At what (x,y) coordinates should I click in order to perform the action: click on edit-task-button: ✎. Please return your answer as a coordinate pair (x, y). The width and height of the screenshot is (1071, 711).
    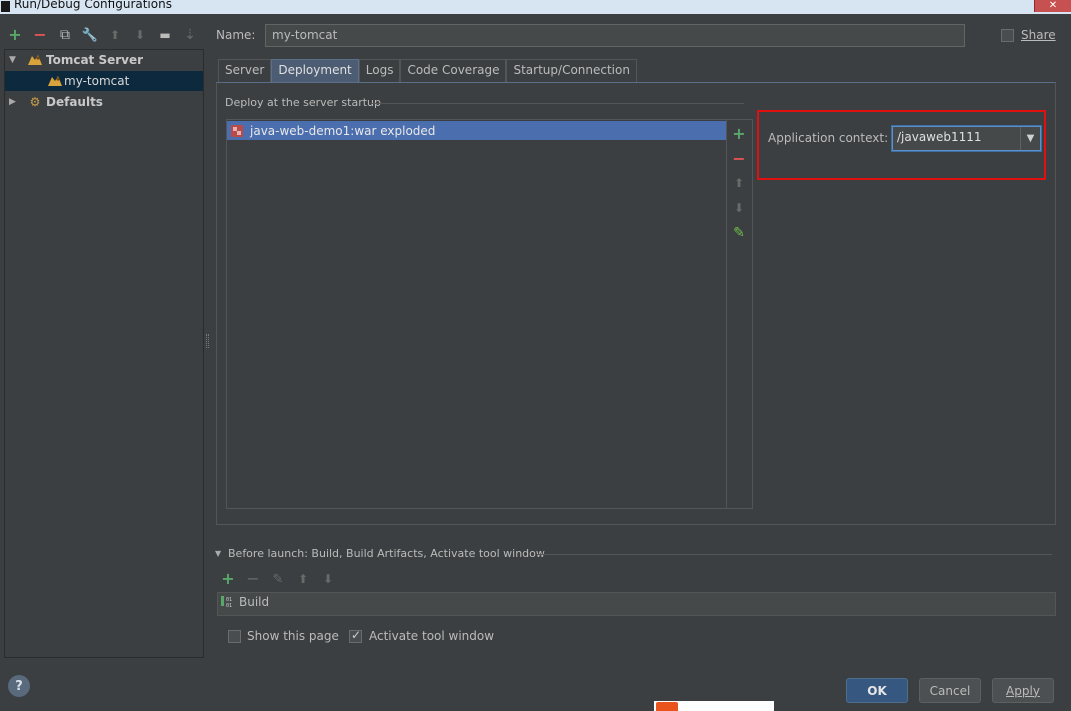
    Looking at the image, I should click on (278, 579).